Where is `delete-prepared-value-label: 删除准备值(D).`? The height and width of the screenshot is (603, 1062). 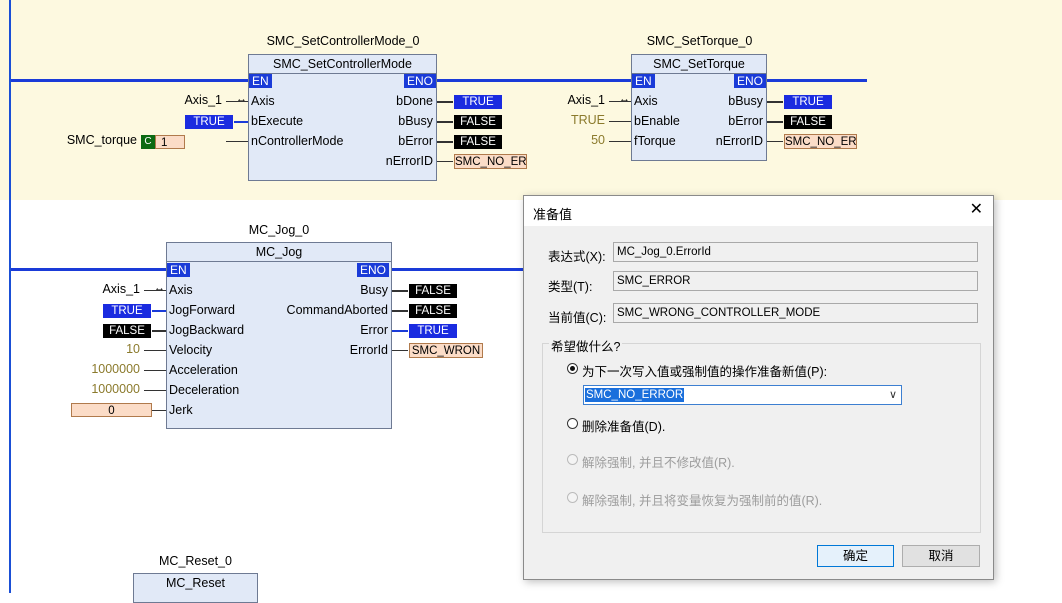
delete-prepared-value-label: 删除准备值(D). is located at coordinates (623, 425).